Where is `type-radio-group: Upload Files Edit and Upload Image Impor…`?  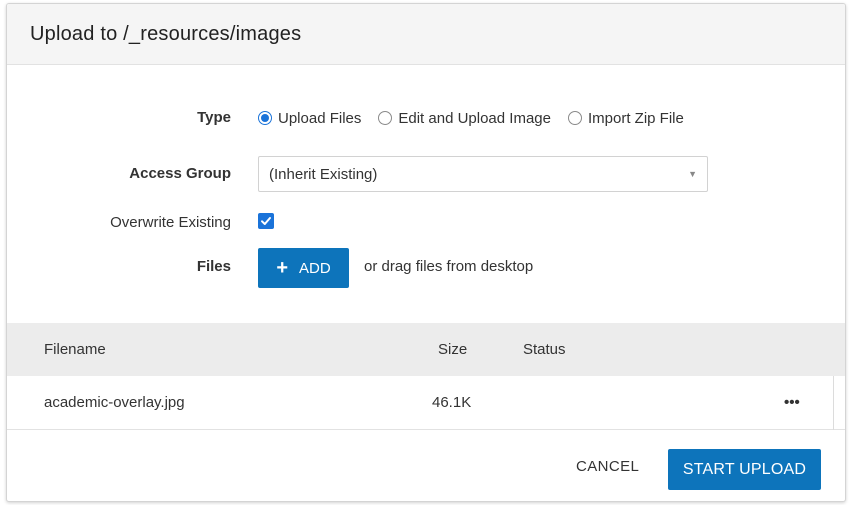
type-radio-group: Upload Files Edit and Upload Image Impor… is located at coordinates (479, 118).